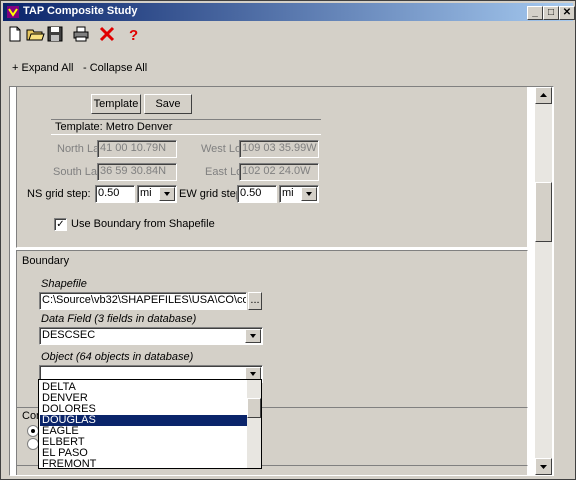  Describe the element at coordinates (59, 194) in the screenshot. I see `ns-grid-label: NS grid step:` at that location.